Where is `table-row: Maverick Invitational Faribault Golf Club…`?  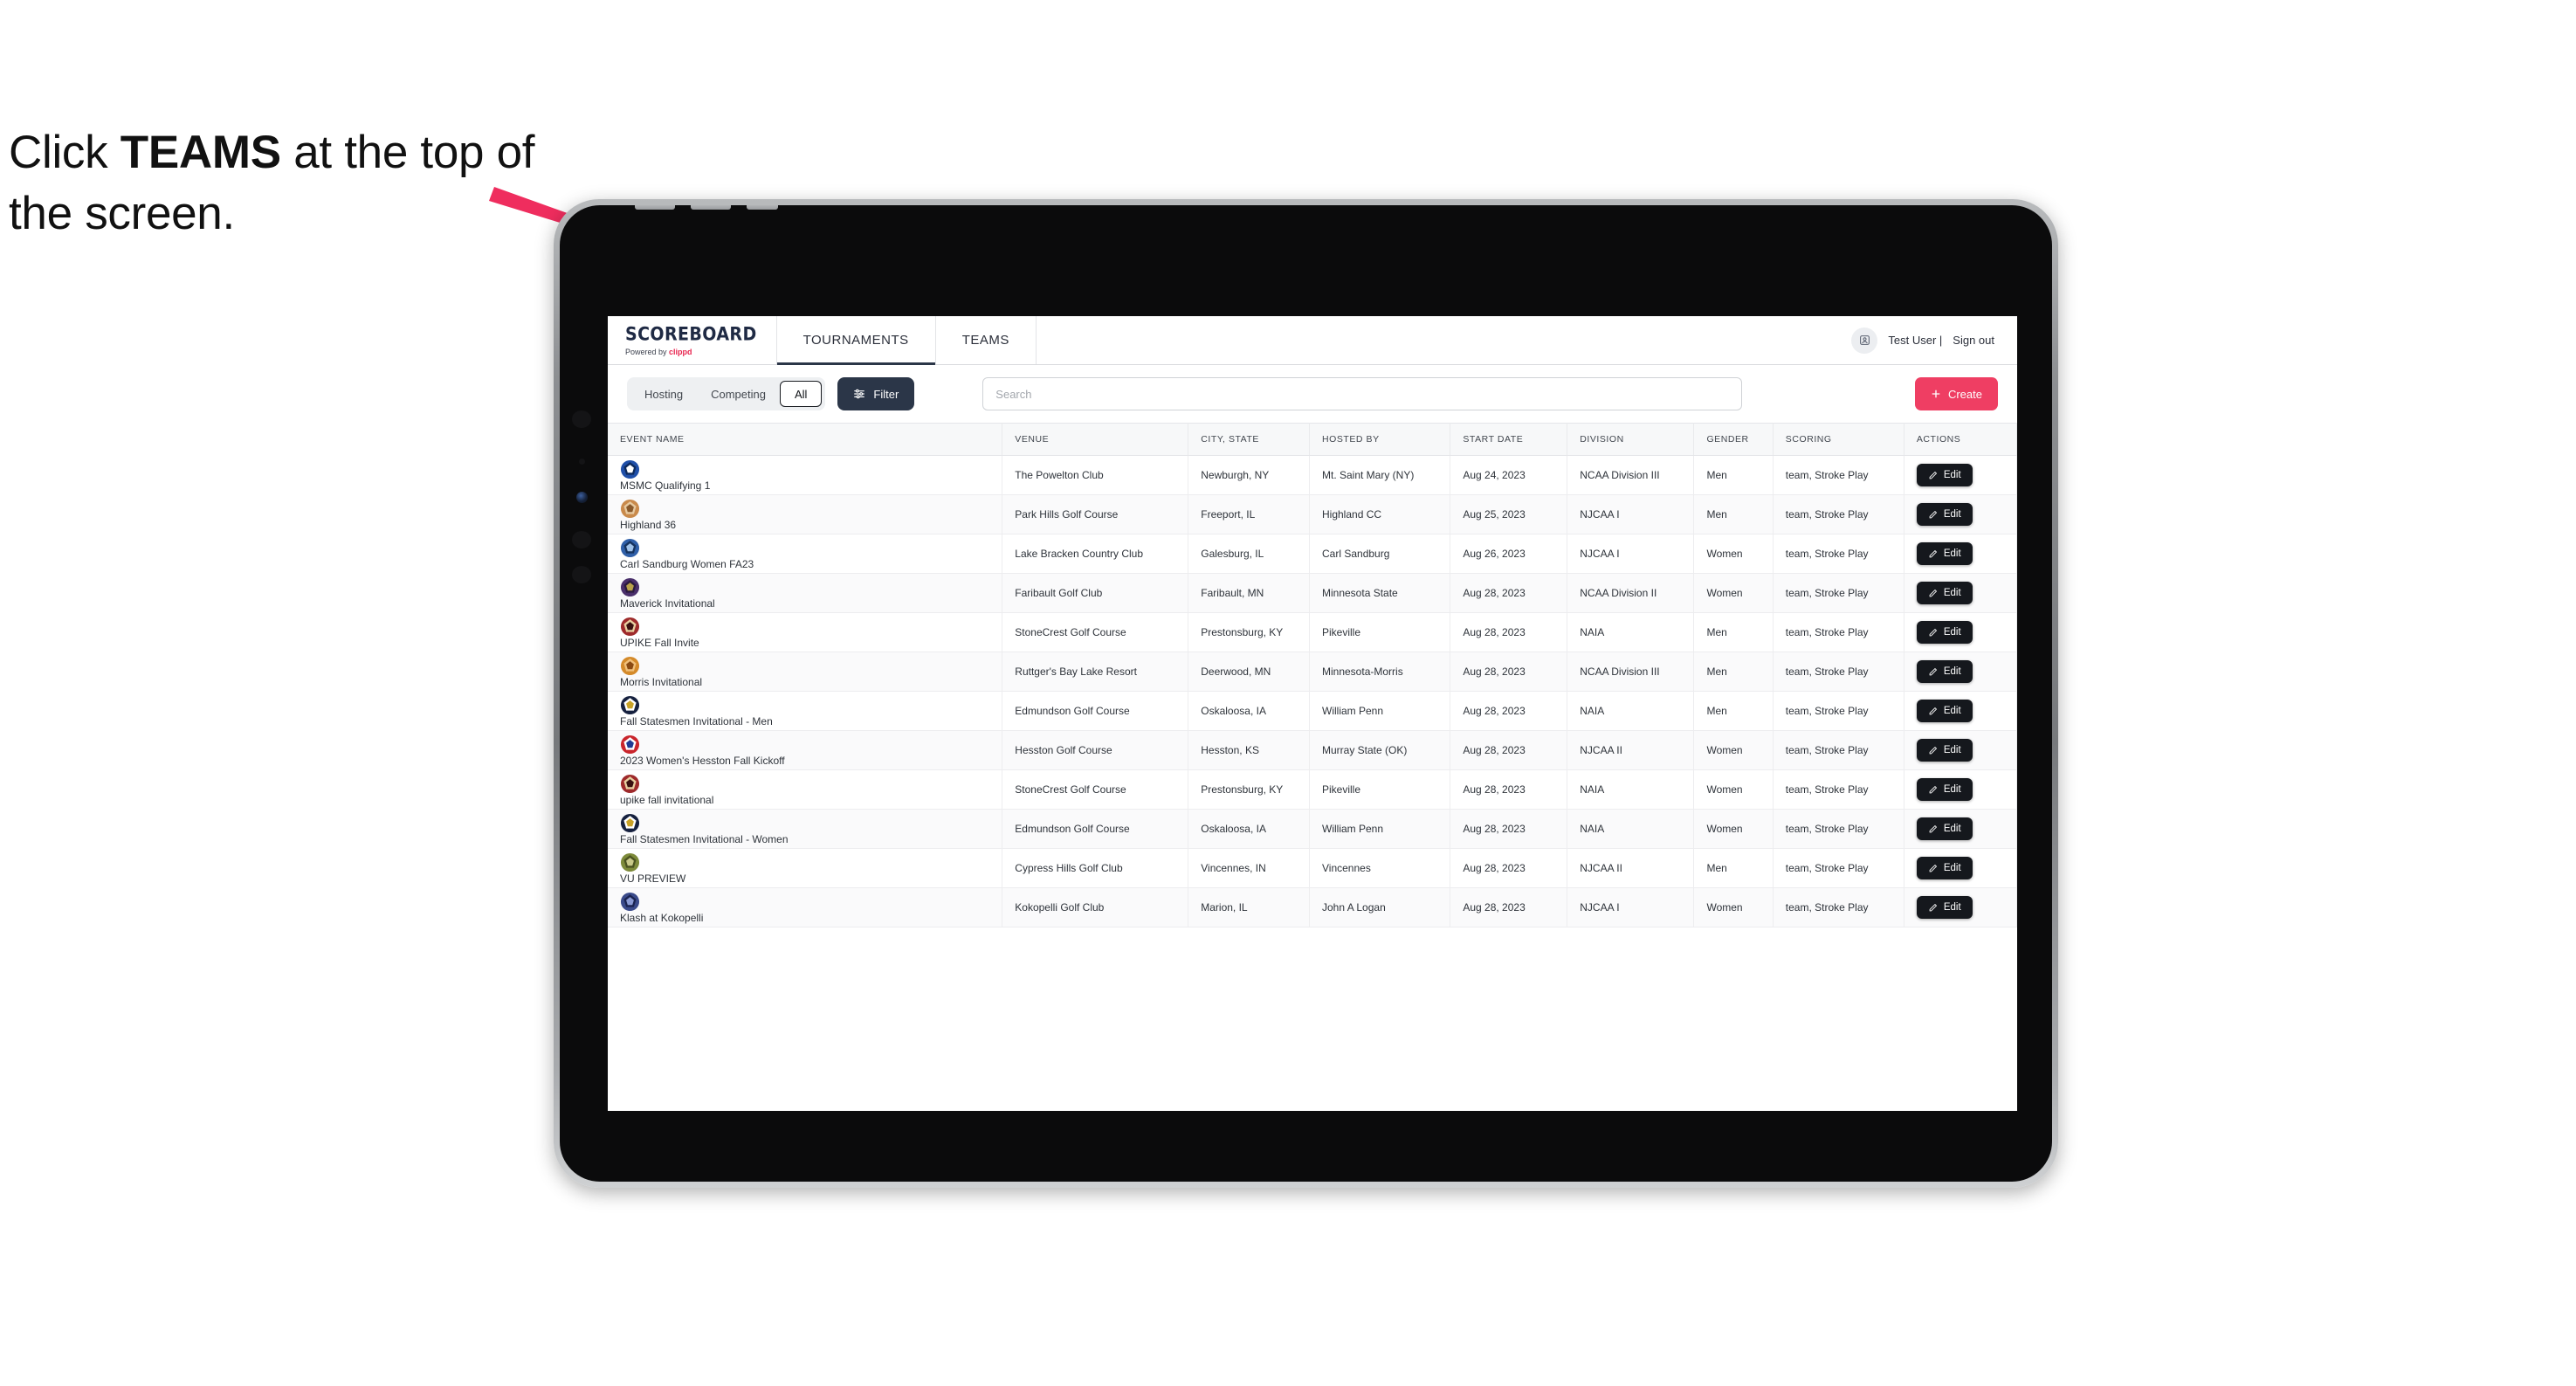
table-row: Maverick Invitational Faribault Golf Club… is located at coordinates (1312, 593).